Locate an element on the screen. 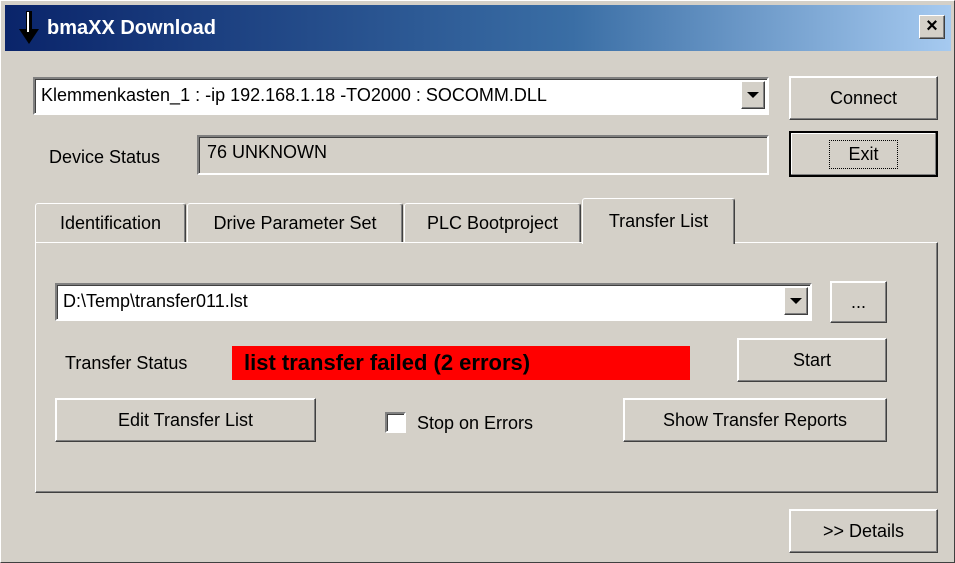  title-bar: bmaXX Download × is located at coordinates (478, 28).